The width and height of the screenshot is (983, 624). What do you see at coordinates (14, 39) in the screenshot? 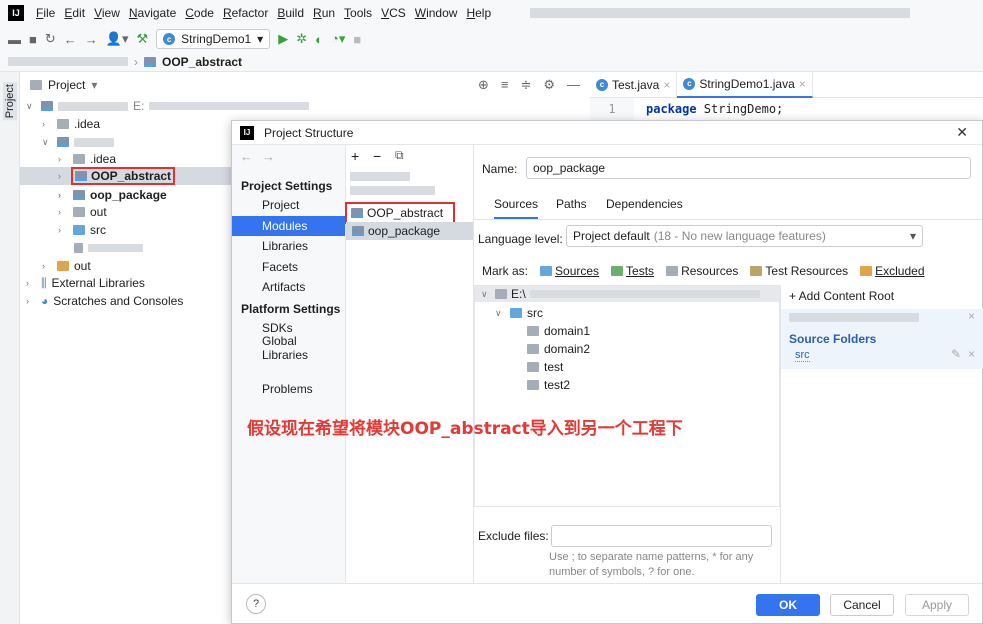
I see `open-folder-icon: ▬` at bounding box center [14, 39].